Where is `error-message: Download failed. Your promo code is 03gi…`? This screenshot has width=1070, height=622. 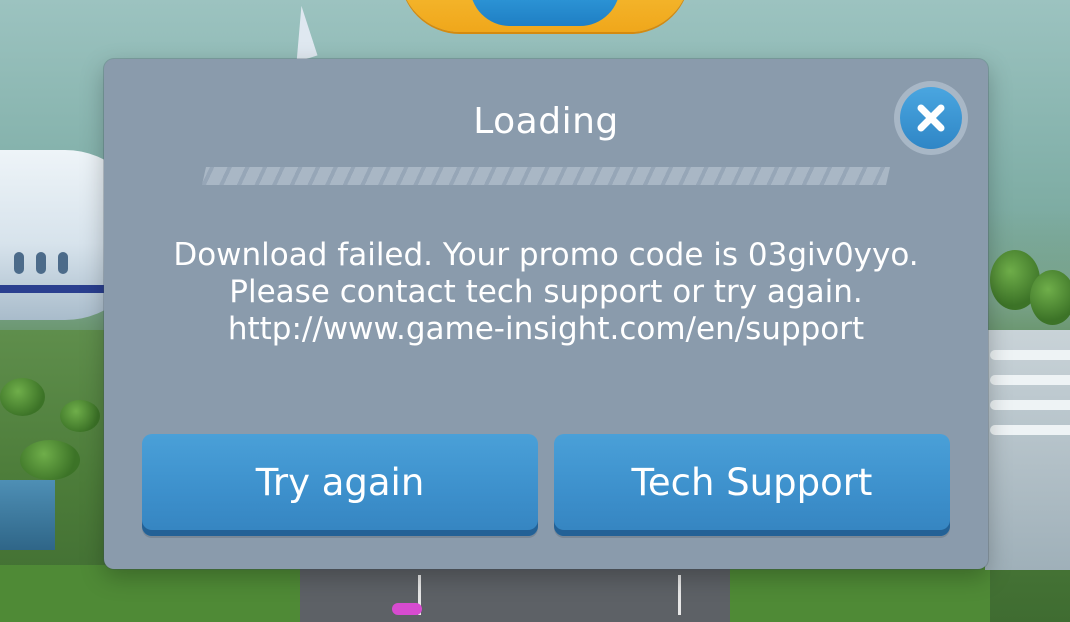
error-message: Download failed. Your promo code is 03gi… is located at coordinates (546, 292).